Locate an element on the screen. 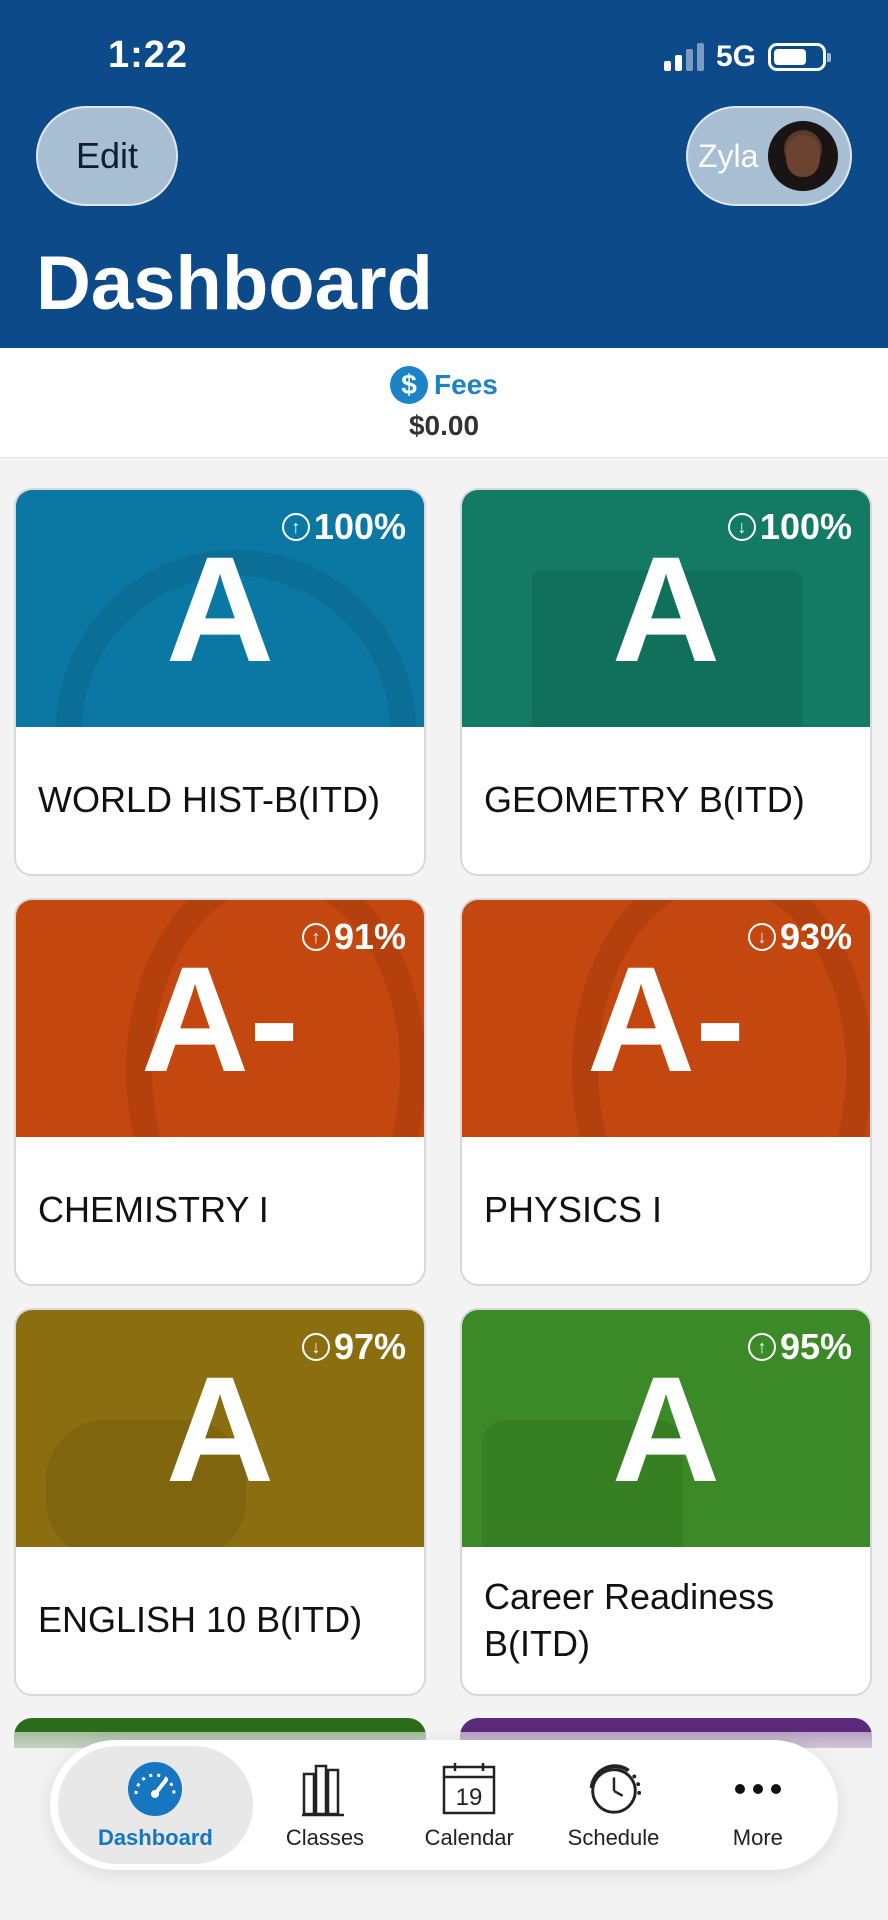 The height and width of the screenshot is (1920, 888). fees-link: $ Fees is located at coordinates (444, 385).